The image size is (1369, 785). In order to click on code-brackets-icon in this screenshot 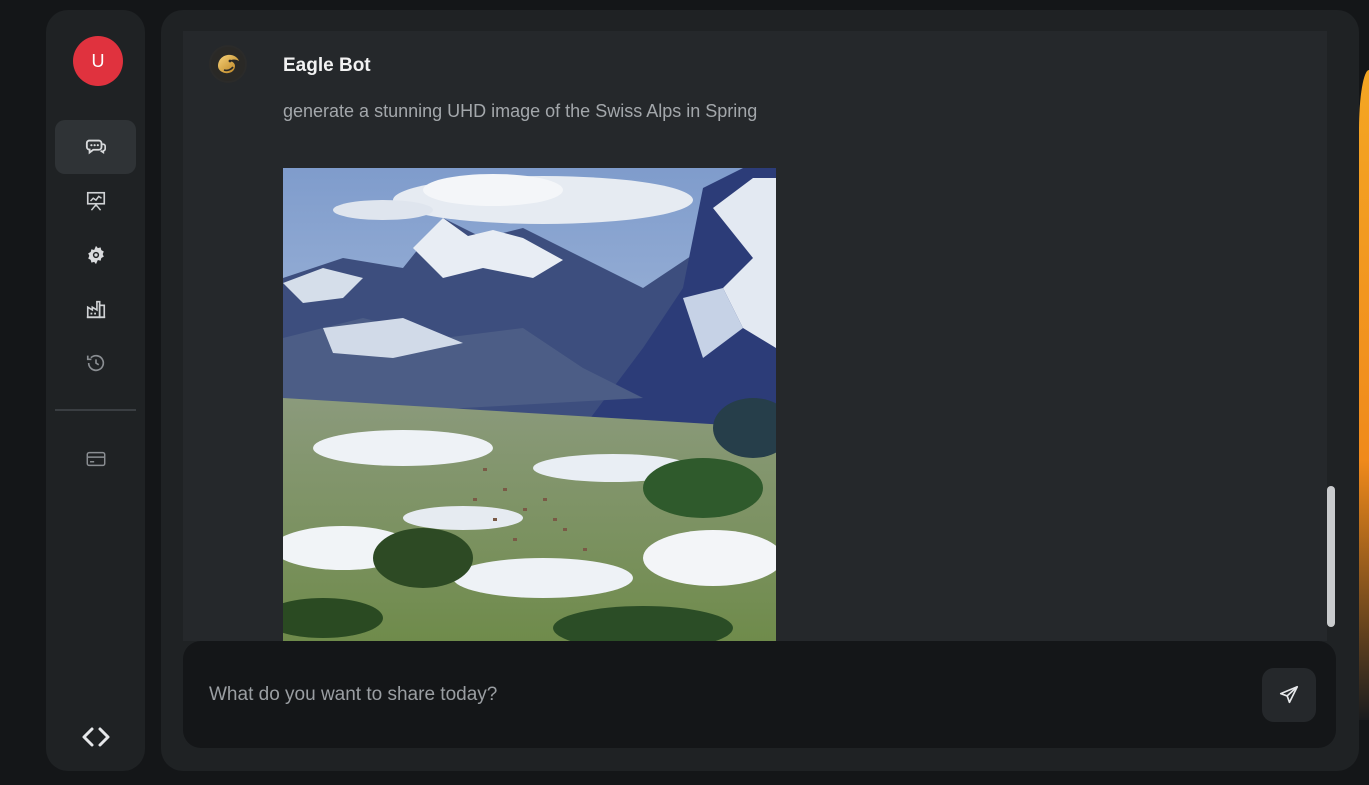, I will do `click(96, 737)`.